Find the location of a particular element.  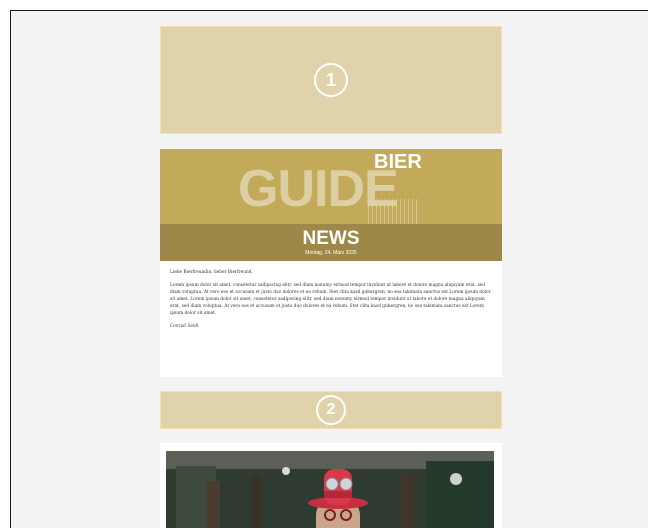

signature-text: Conrad Seidl is located at coordinates (184, 326).